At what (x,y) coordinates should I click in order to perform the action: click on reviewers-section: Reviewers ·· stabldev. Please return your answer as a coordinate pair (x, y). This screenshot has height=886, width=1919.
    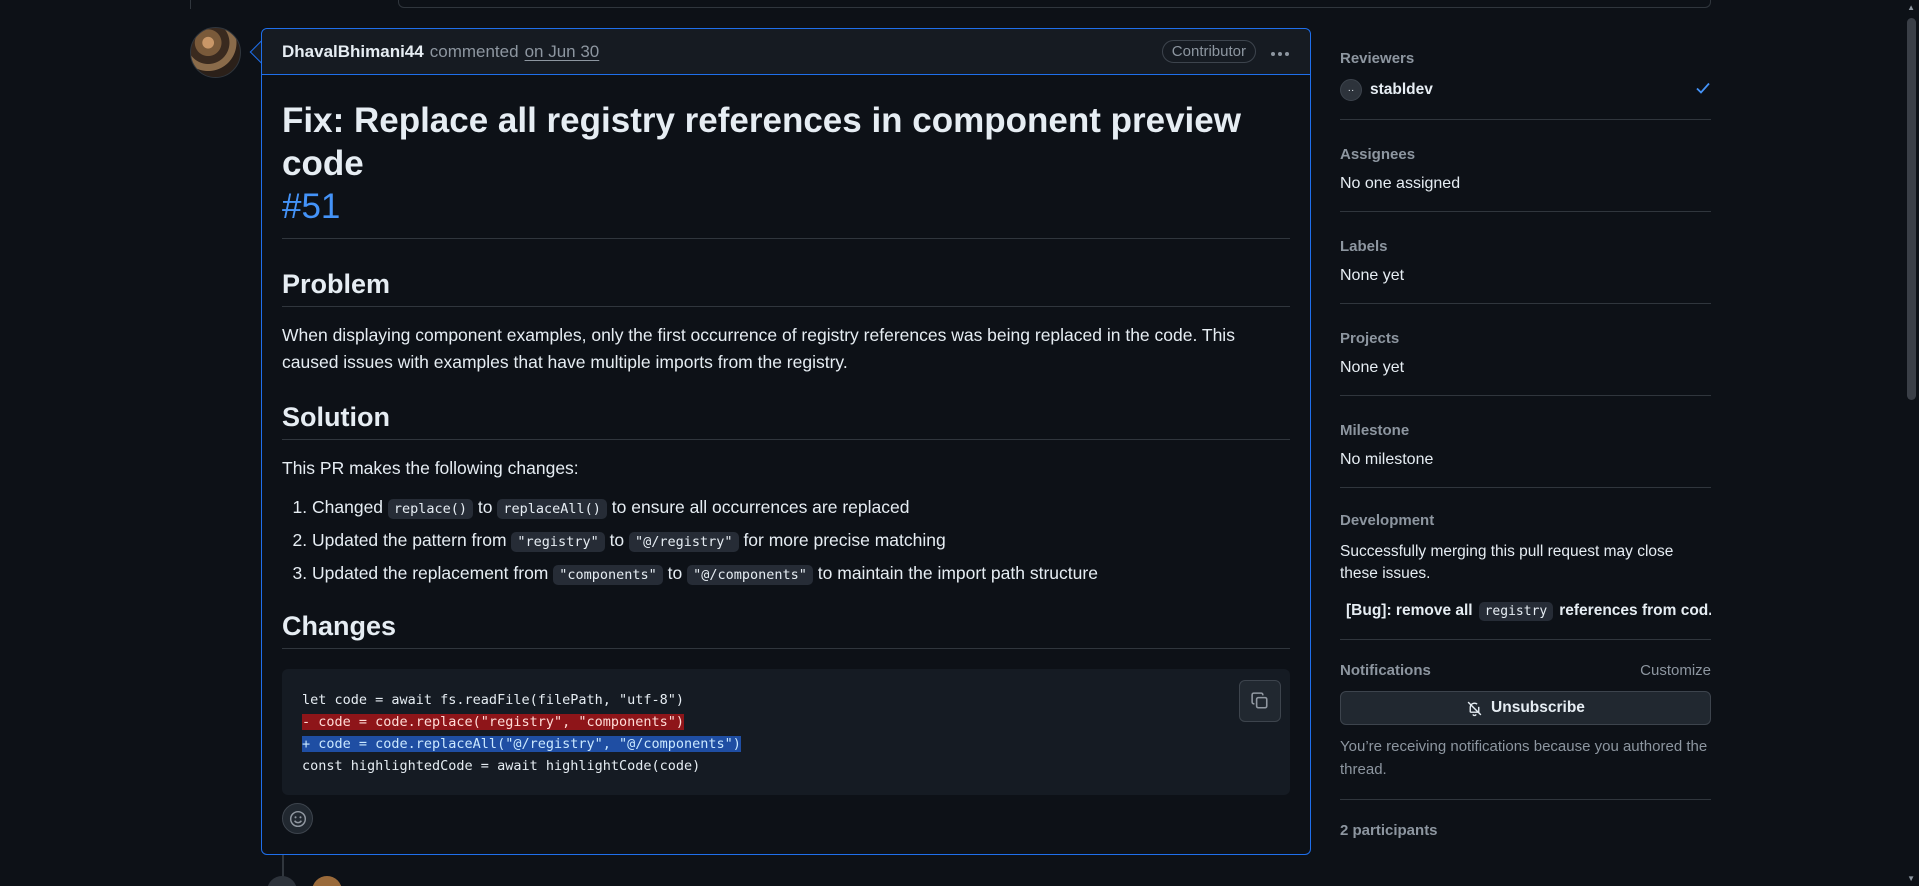
    Looking at the image, I should click on (1525, 80).